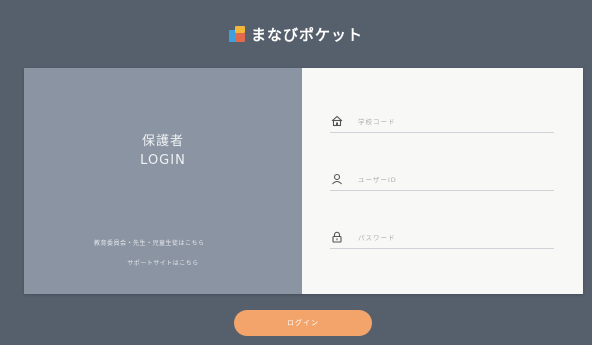 This screenshot has height=345, width=592. Describe the element at coordinates (337, 179) in the screenshot. I see `user-icon` at that location.